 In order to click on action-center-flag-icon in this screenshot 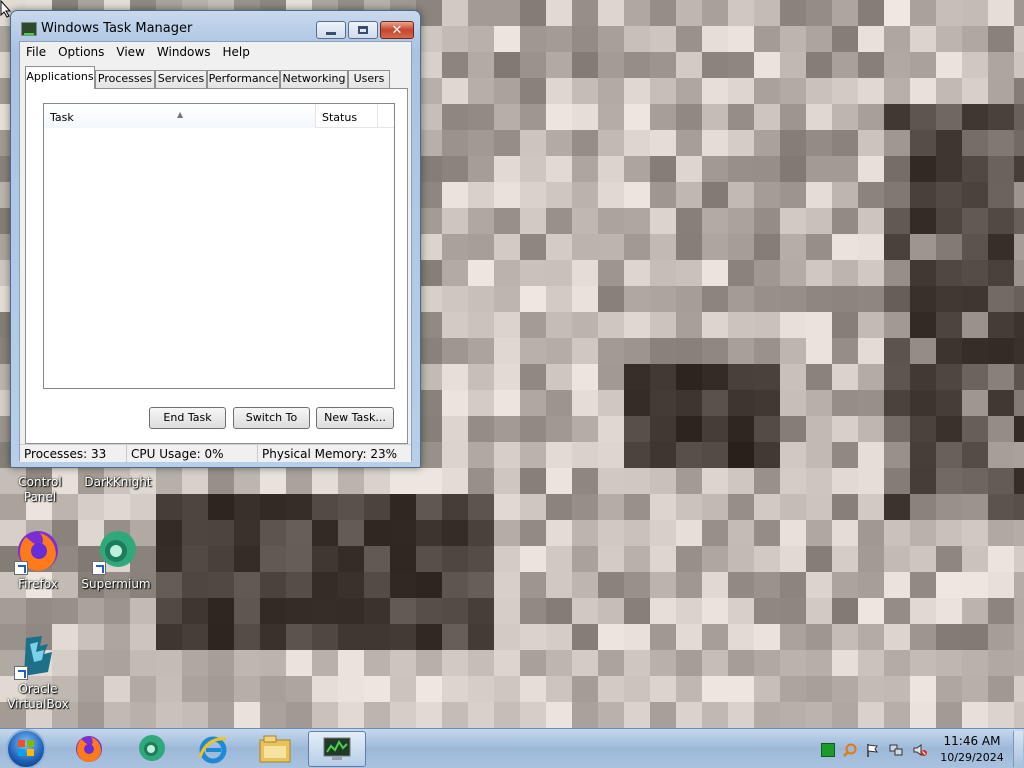, I will do `click(872, 750)`.